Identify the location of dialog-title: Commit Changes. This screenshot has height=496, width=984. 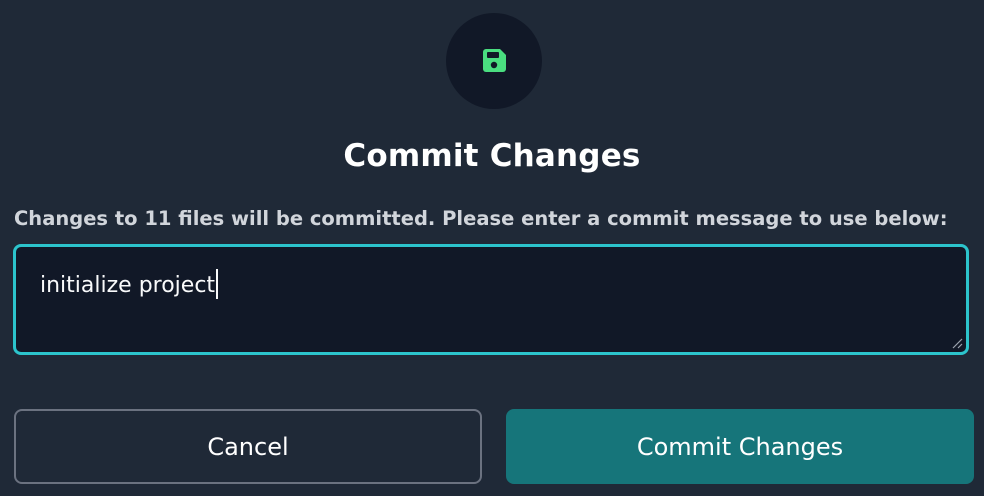
(492, 156).